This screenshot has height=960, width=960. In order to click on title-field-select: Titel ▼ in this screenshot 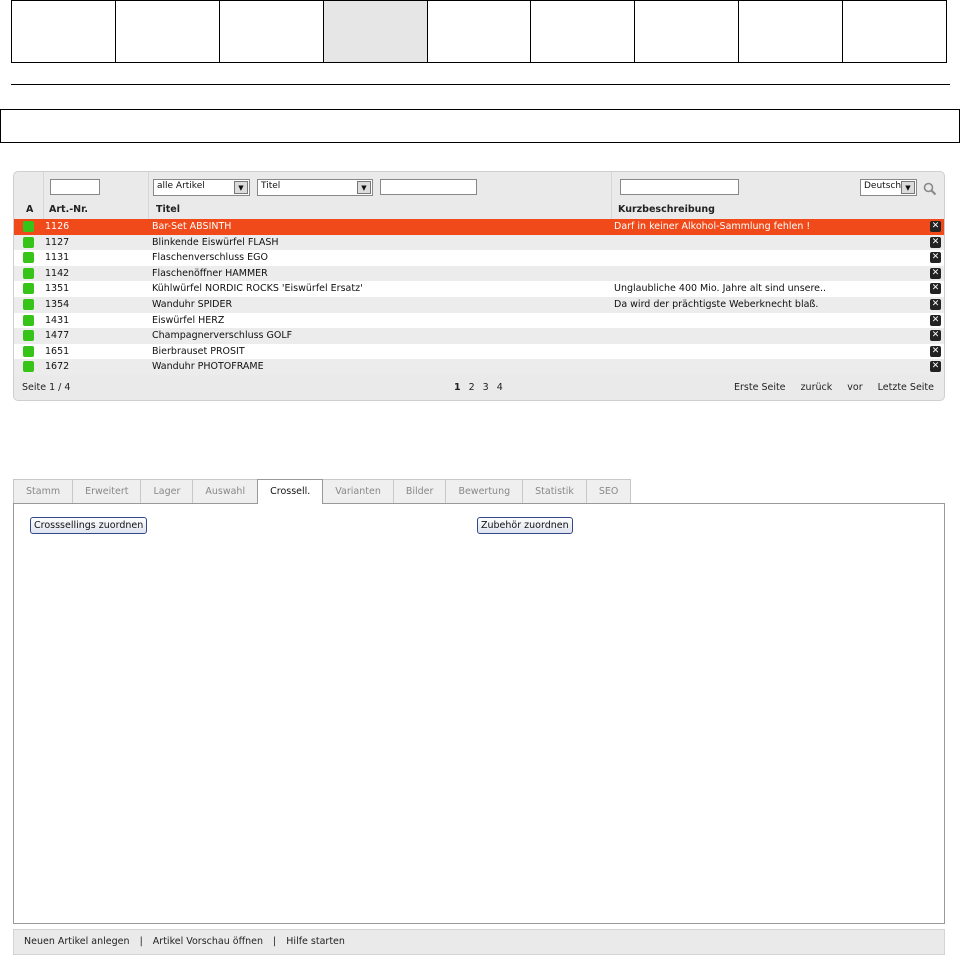, I will do `click(315, 187)`.